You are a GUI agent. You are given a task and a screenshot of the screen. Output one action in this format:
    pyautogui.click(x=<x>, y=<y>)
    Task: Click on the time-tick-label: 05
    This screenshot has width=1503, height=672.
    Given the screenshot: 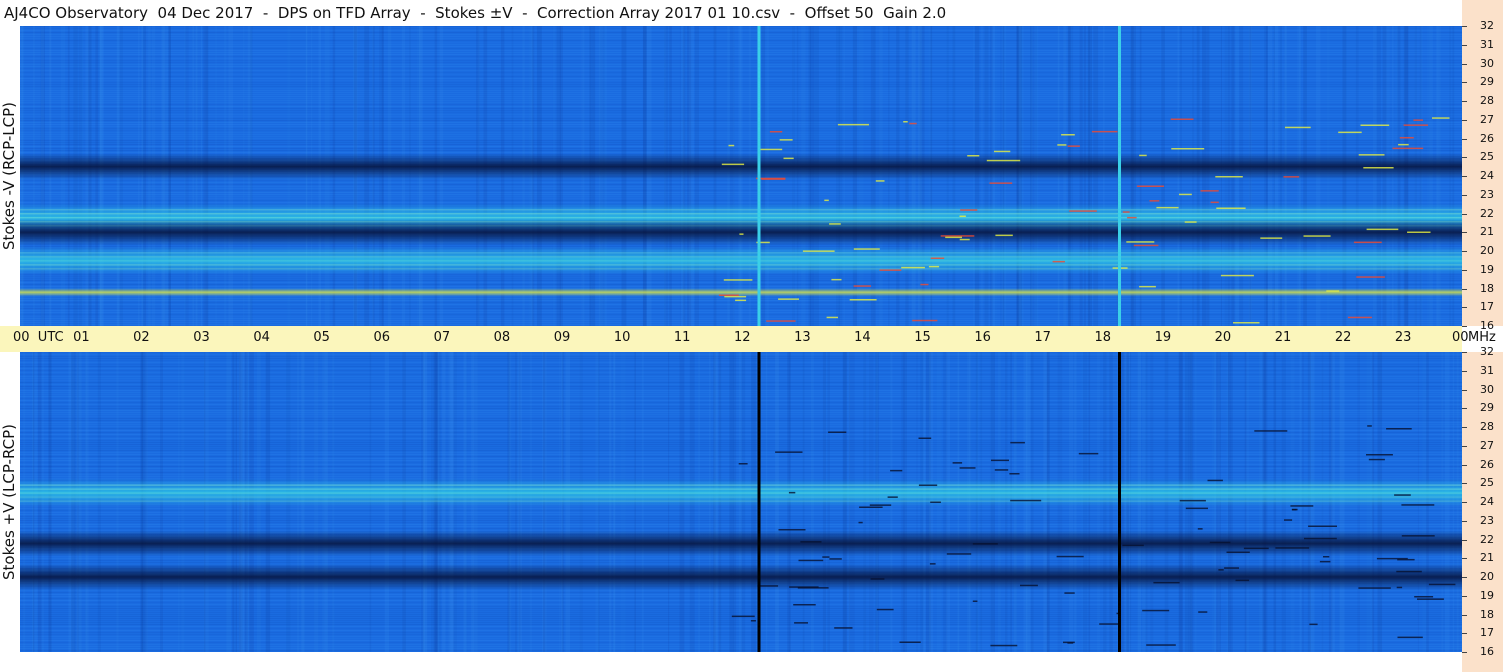 What is the action you would take?
    pyautogui.click(x=321, y=337)
    